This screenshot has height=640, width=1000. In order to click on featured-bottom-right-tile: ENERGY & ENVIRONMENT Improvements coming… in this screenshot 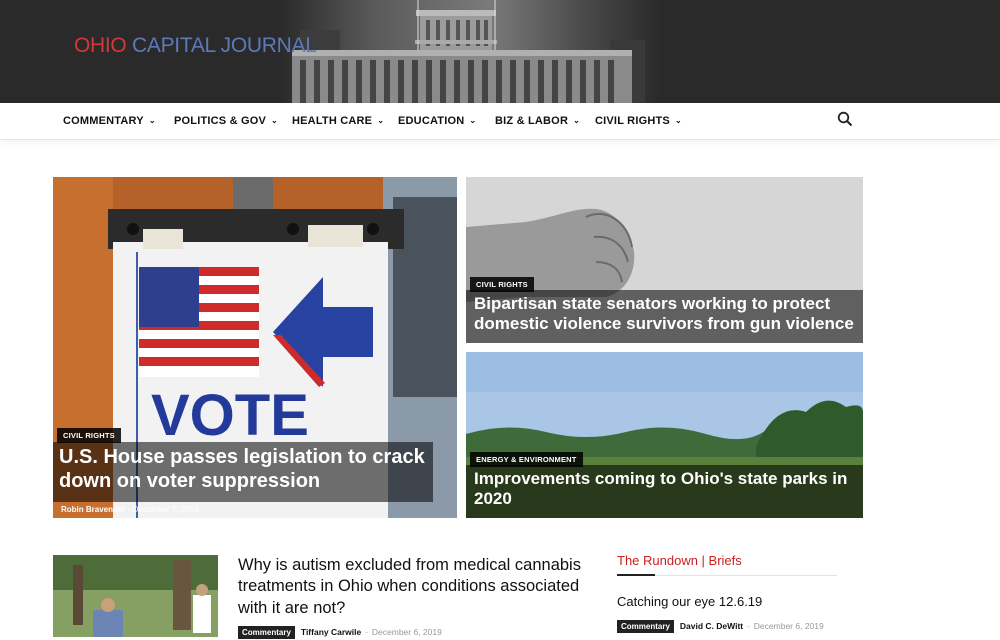, I will do `click(664, 435)`.